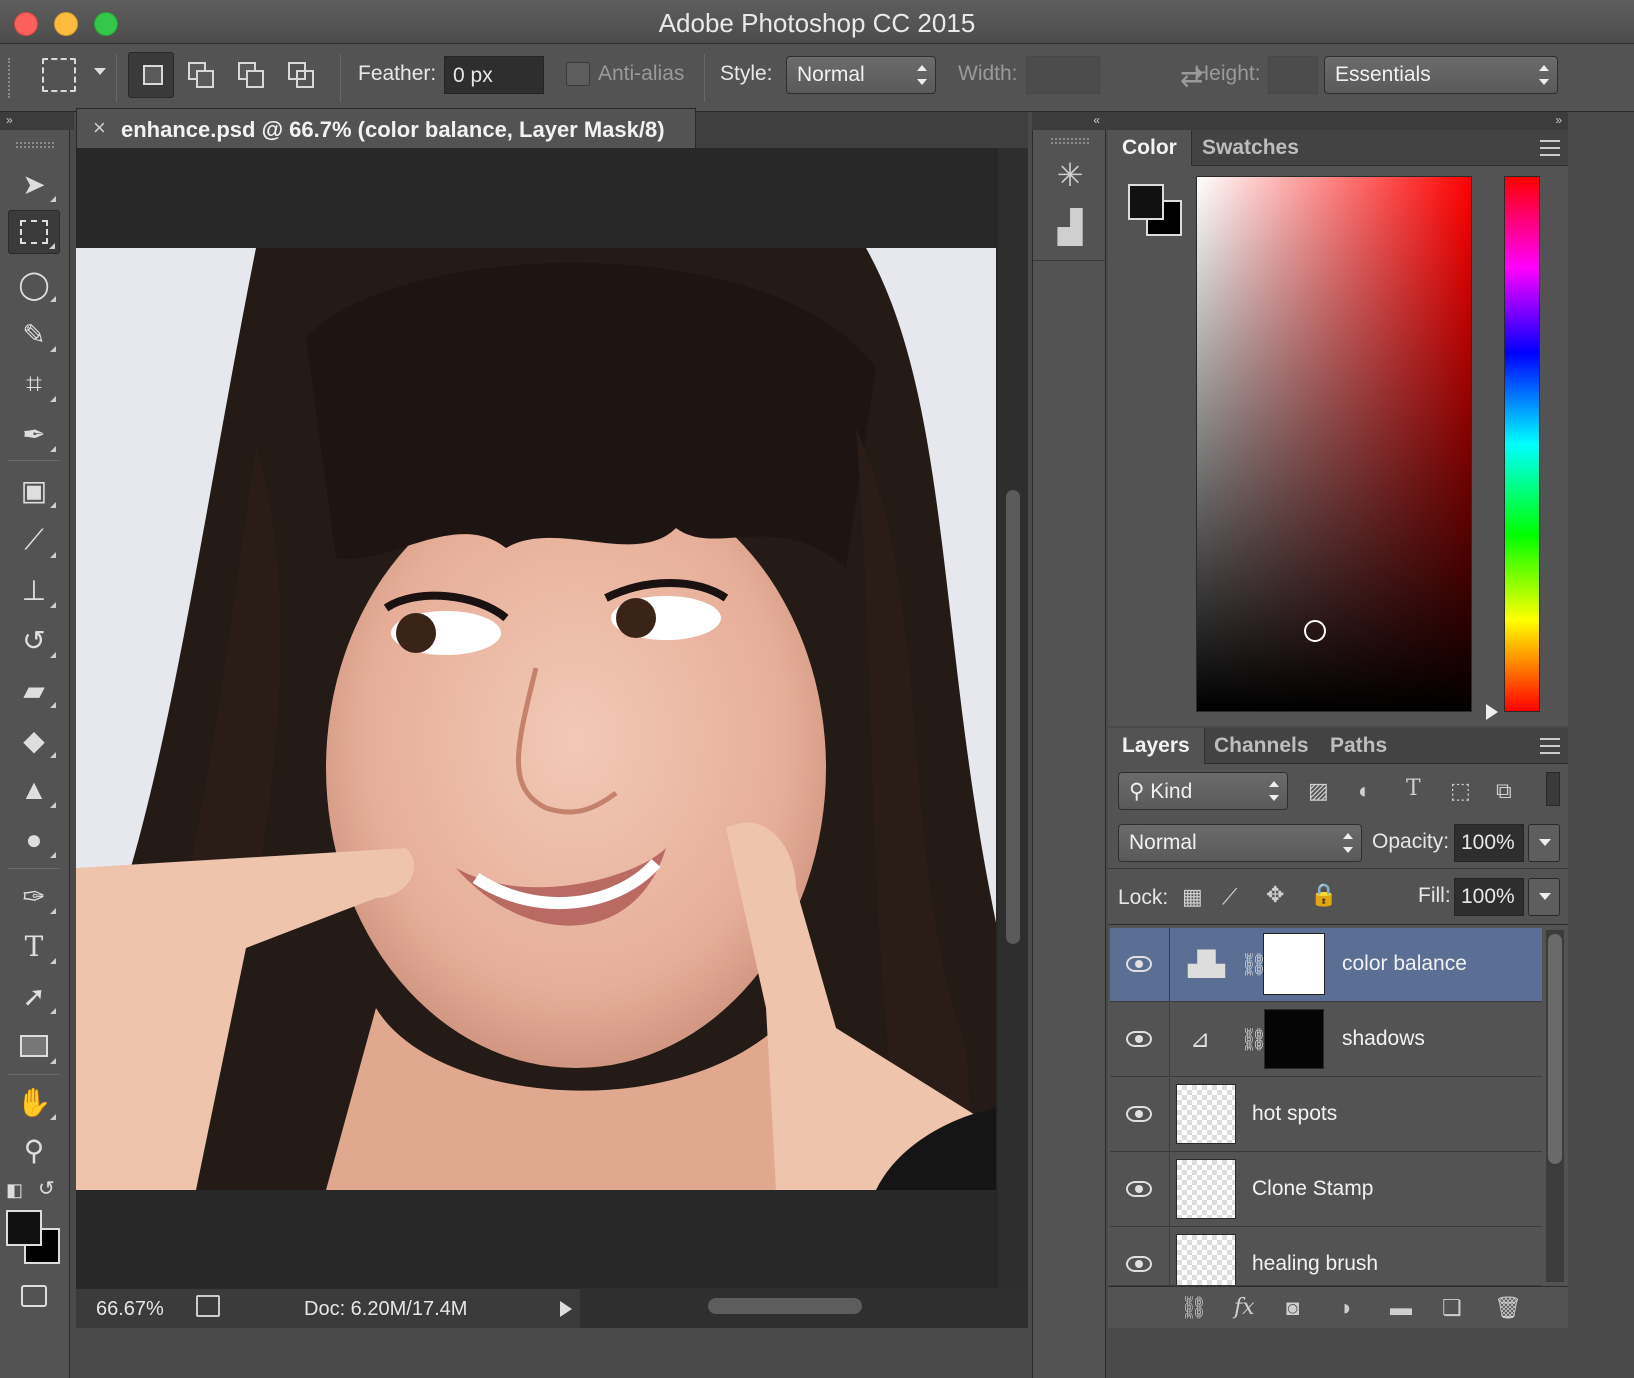 This screenshot has width=1634, height=1378. Describe the element at coordinates (34, 232) in the screenshot. I see `marquee-tool` at that location.